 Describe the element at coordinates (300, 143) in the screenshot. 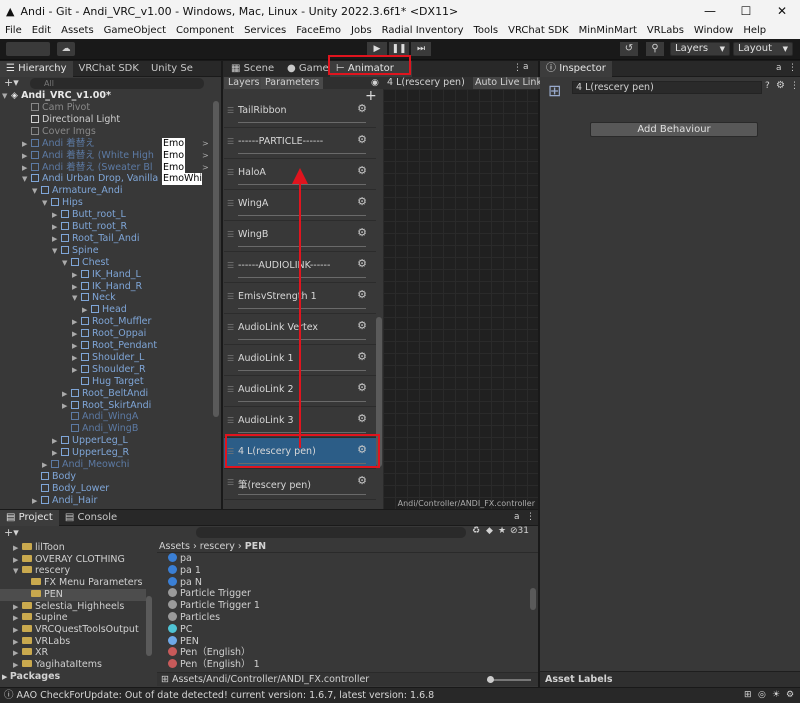

I see `parameter-item: ☰ ------PARTICLE------ ⚙` at that location.